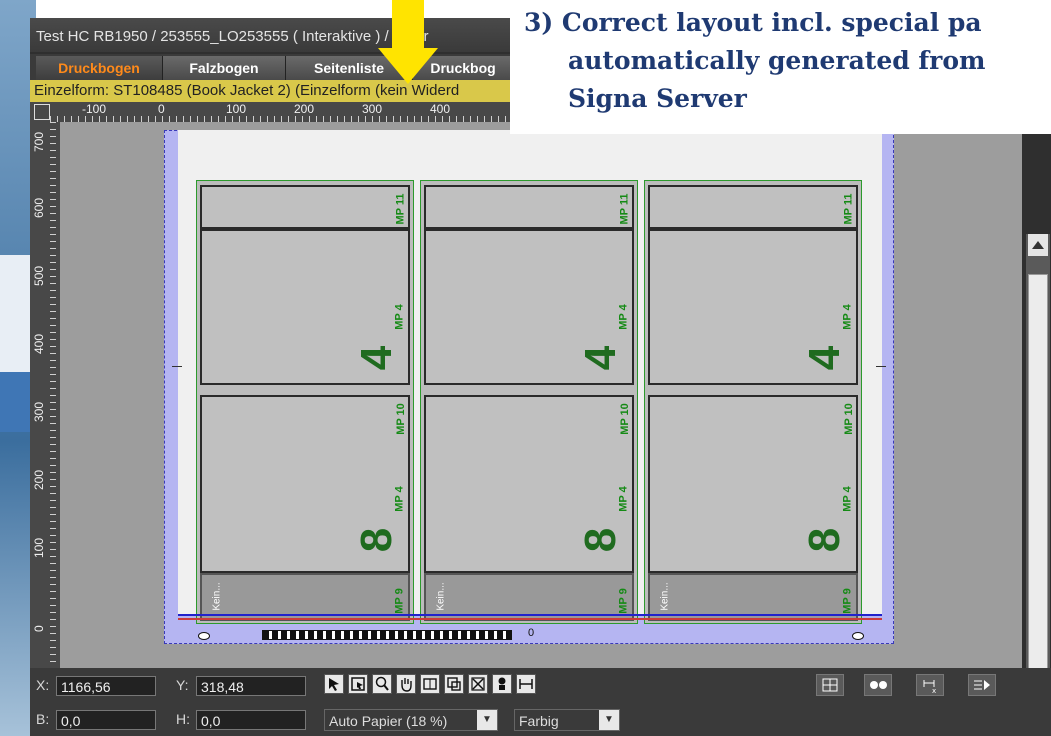  I want to click on tab-druckbogen: Druckbogen, so click(99, 68).